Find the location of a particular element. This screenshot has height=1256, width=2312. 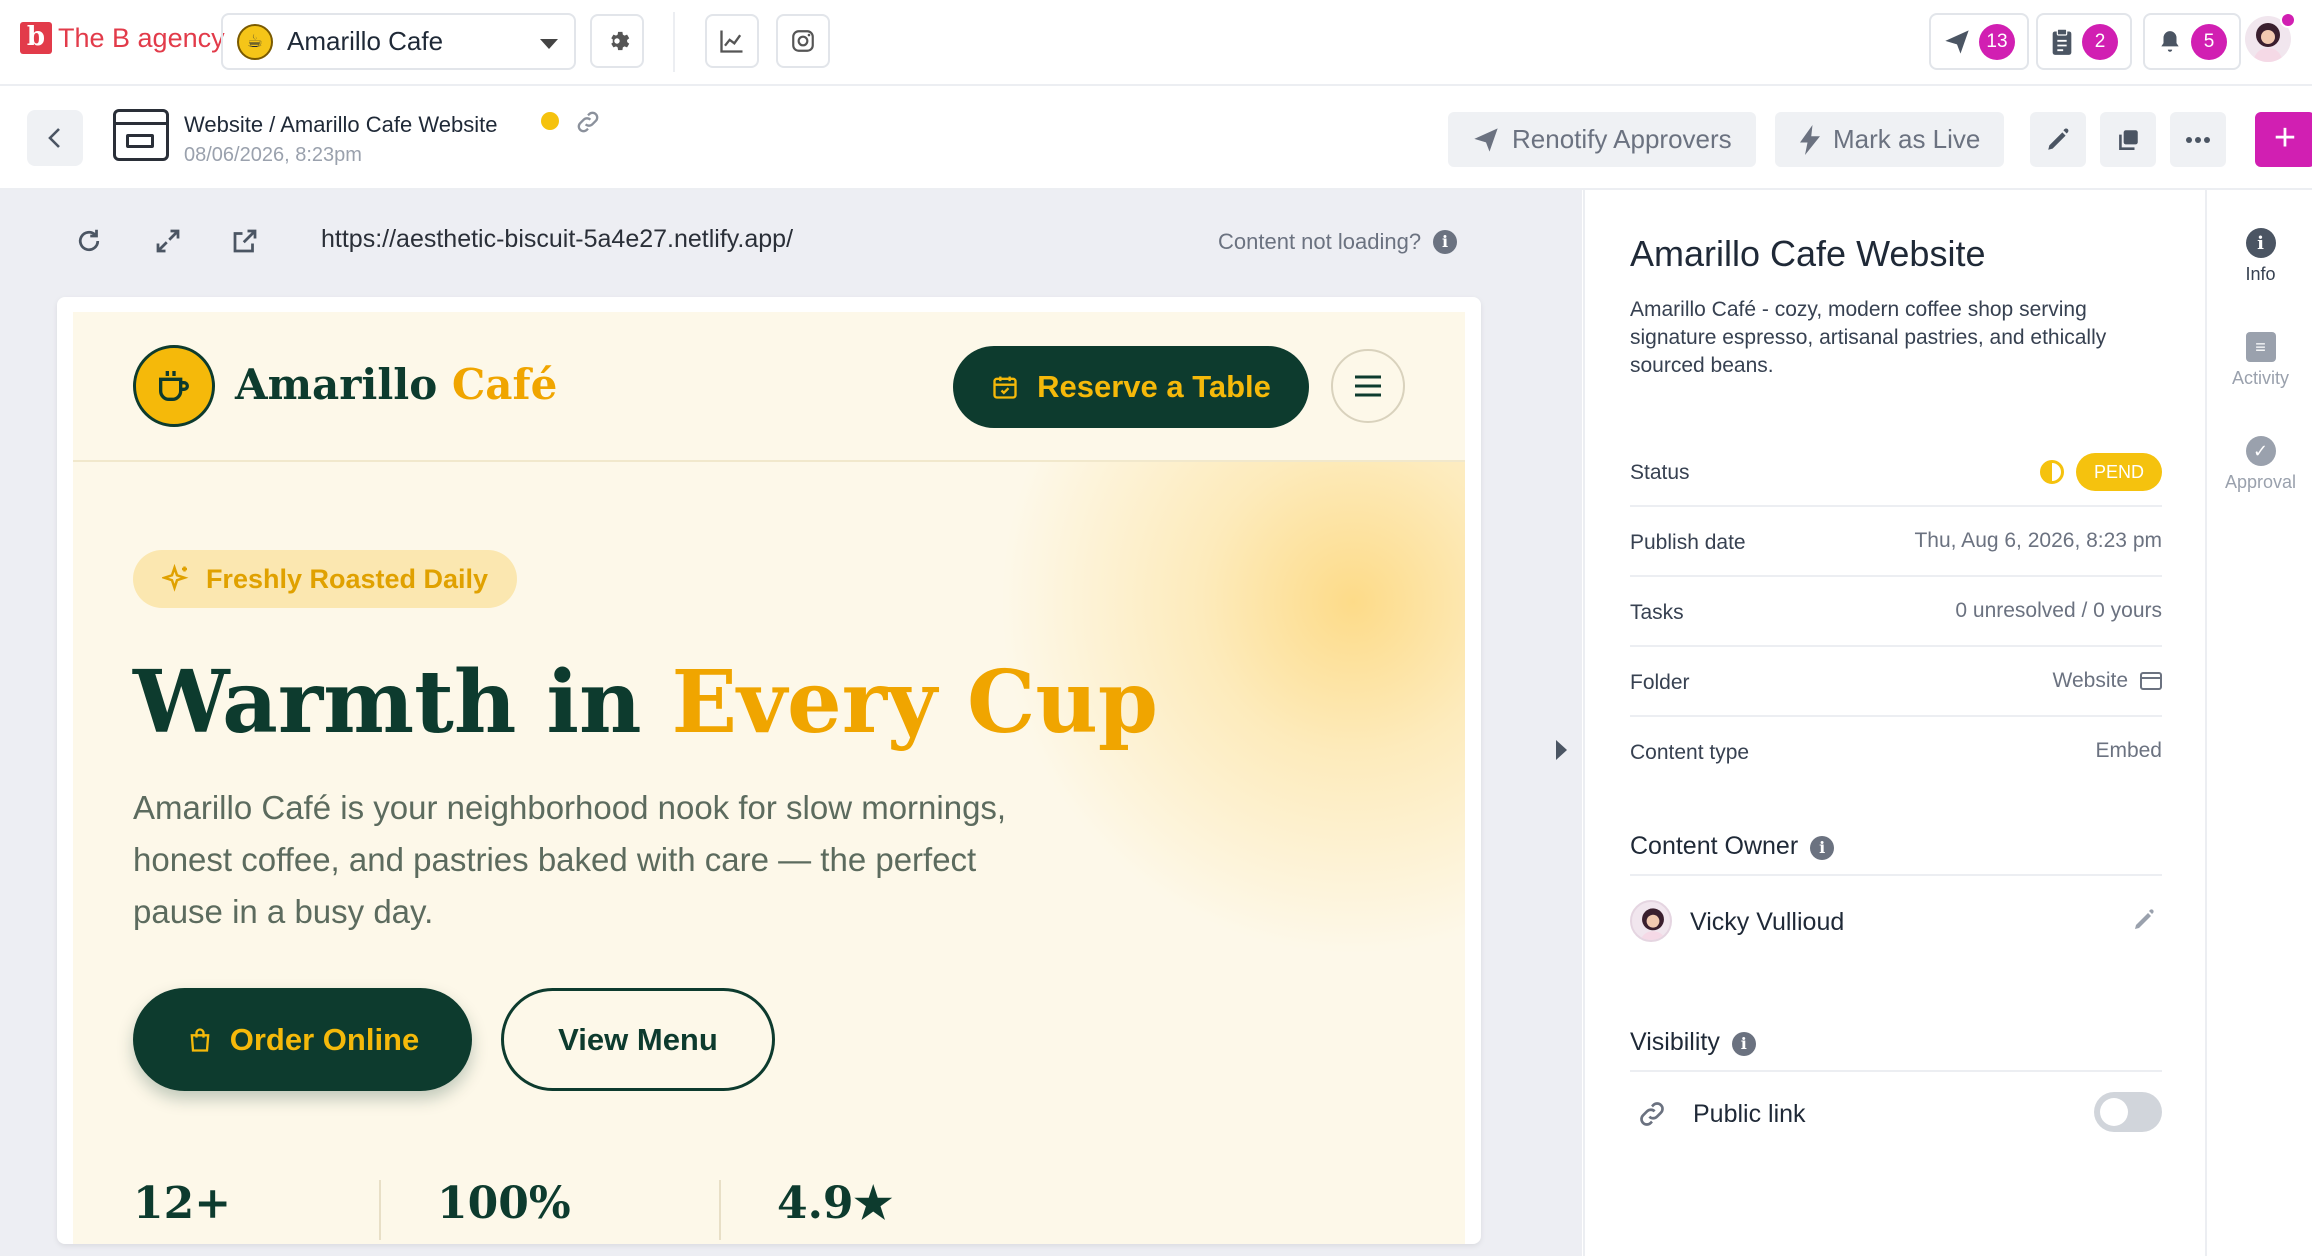

stat-percent: 100% is located at coordinates (504, 1203).